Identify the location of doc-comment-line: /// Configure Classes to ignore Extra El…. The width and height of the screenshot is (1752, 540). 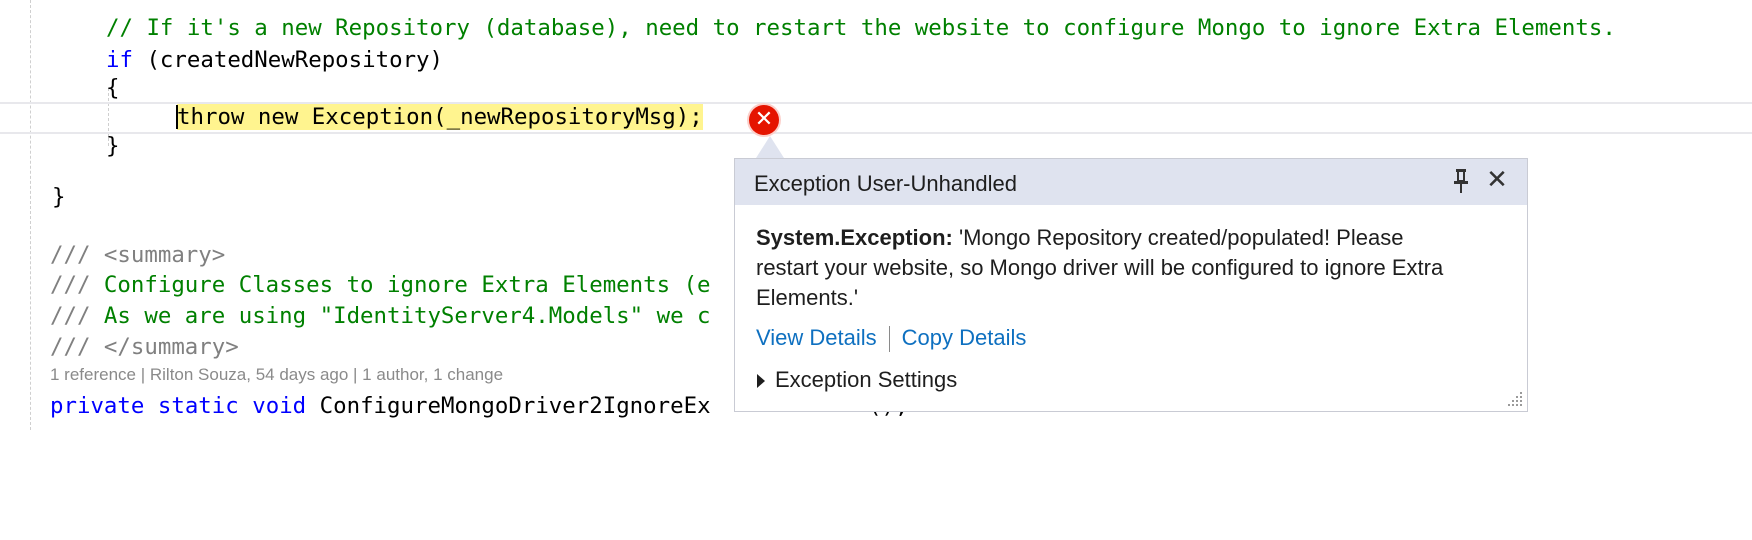
(380, 285).